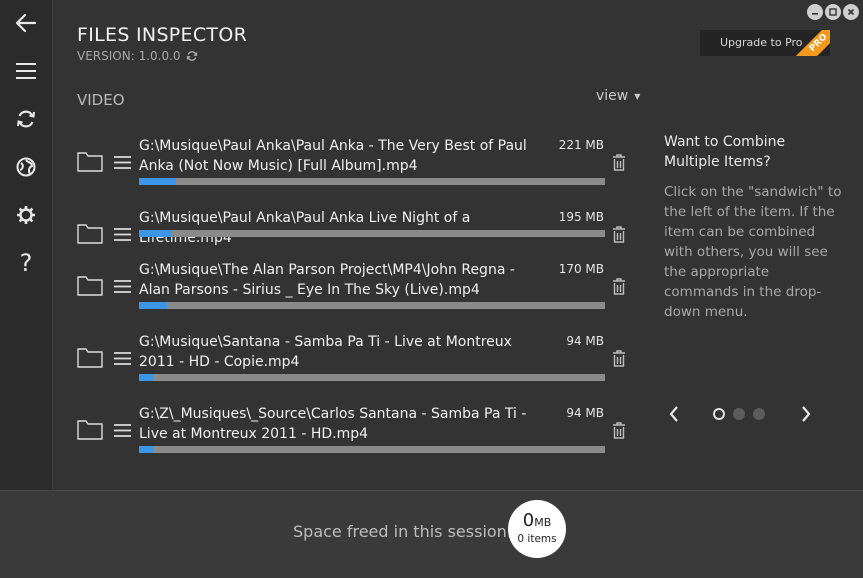  I want to click on globe-button, so click(26, 167).